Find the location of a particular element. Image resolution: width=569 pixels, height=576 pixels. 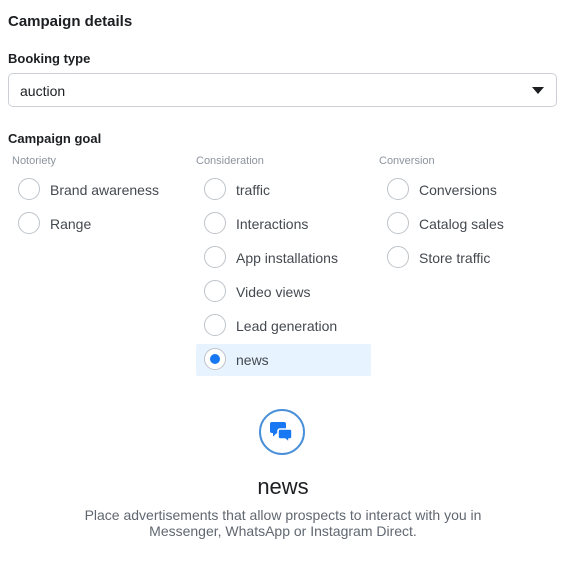

goal-option-video-views: Video views is located at coordinates (283, 292).